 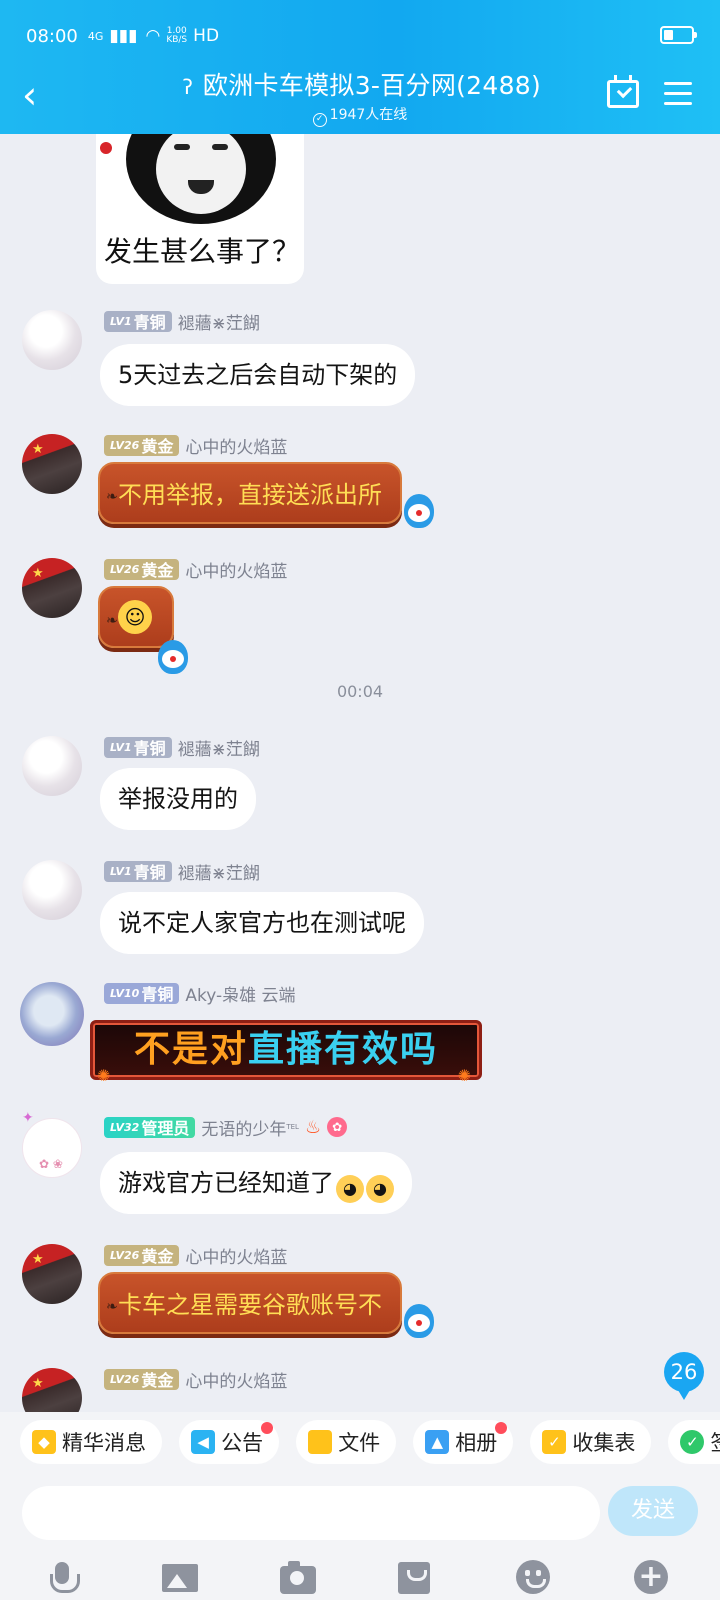 What do you see at coordinates (359, 1443) in the screenshot?
I see `chip-label: 文件` at bounding box center [359, 1443].